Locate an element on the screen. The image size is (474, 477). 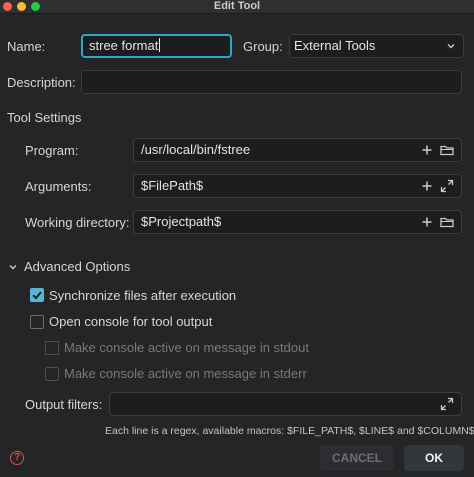
open-console-label: Open console for tool output is located at coordinates (131, 321).